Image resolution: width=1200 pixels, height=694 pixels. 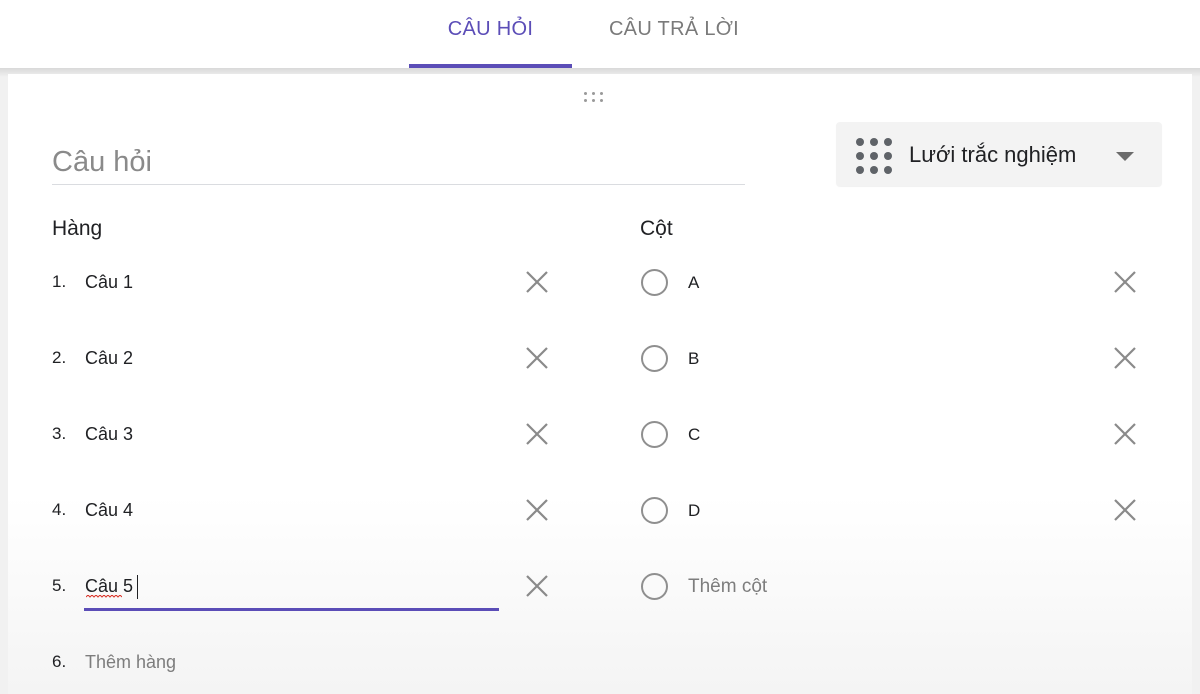 I want to click on text-cursor, so click(x=137, y=587).